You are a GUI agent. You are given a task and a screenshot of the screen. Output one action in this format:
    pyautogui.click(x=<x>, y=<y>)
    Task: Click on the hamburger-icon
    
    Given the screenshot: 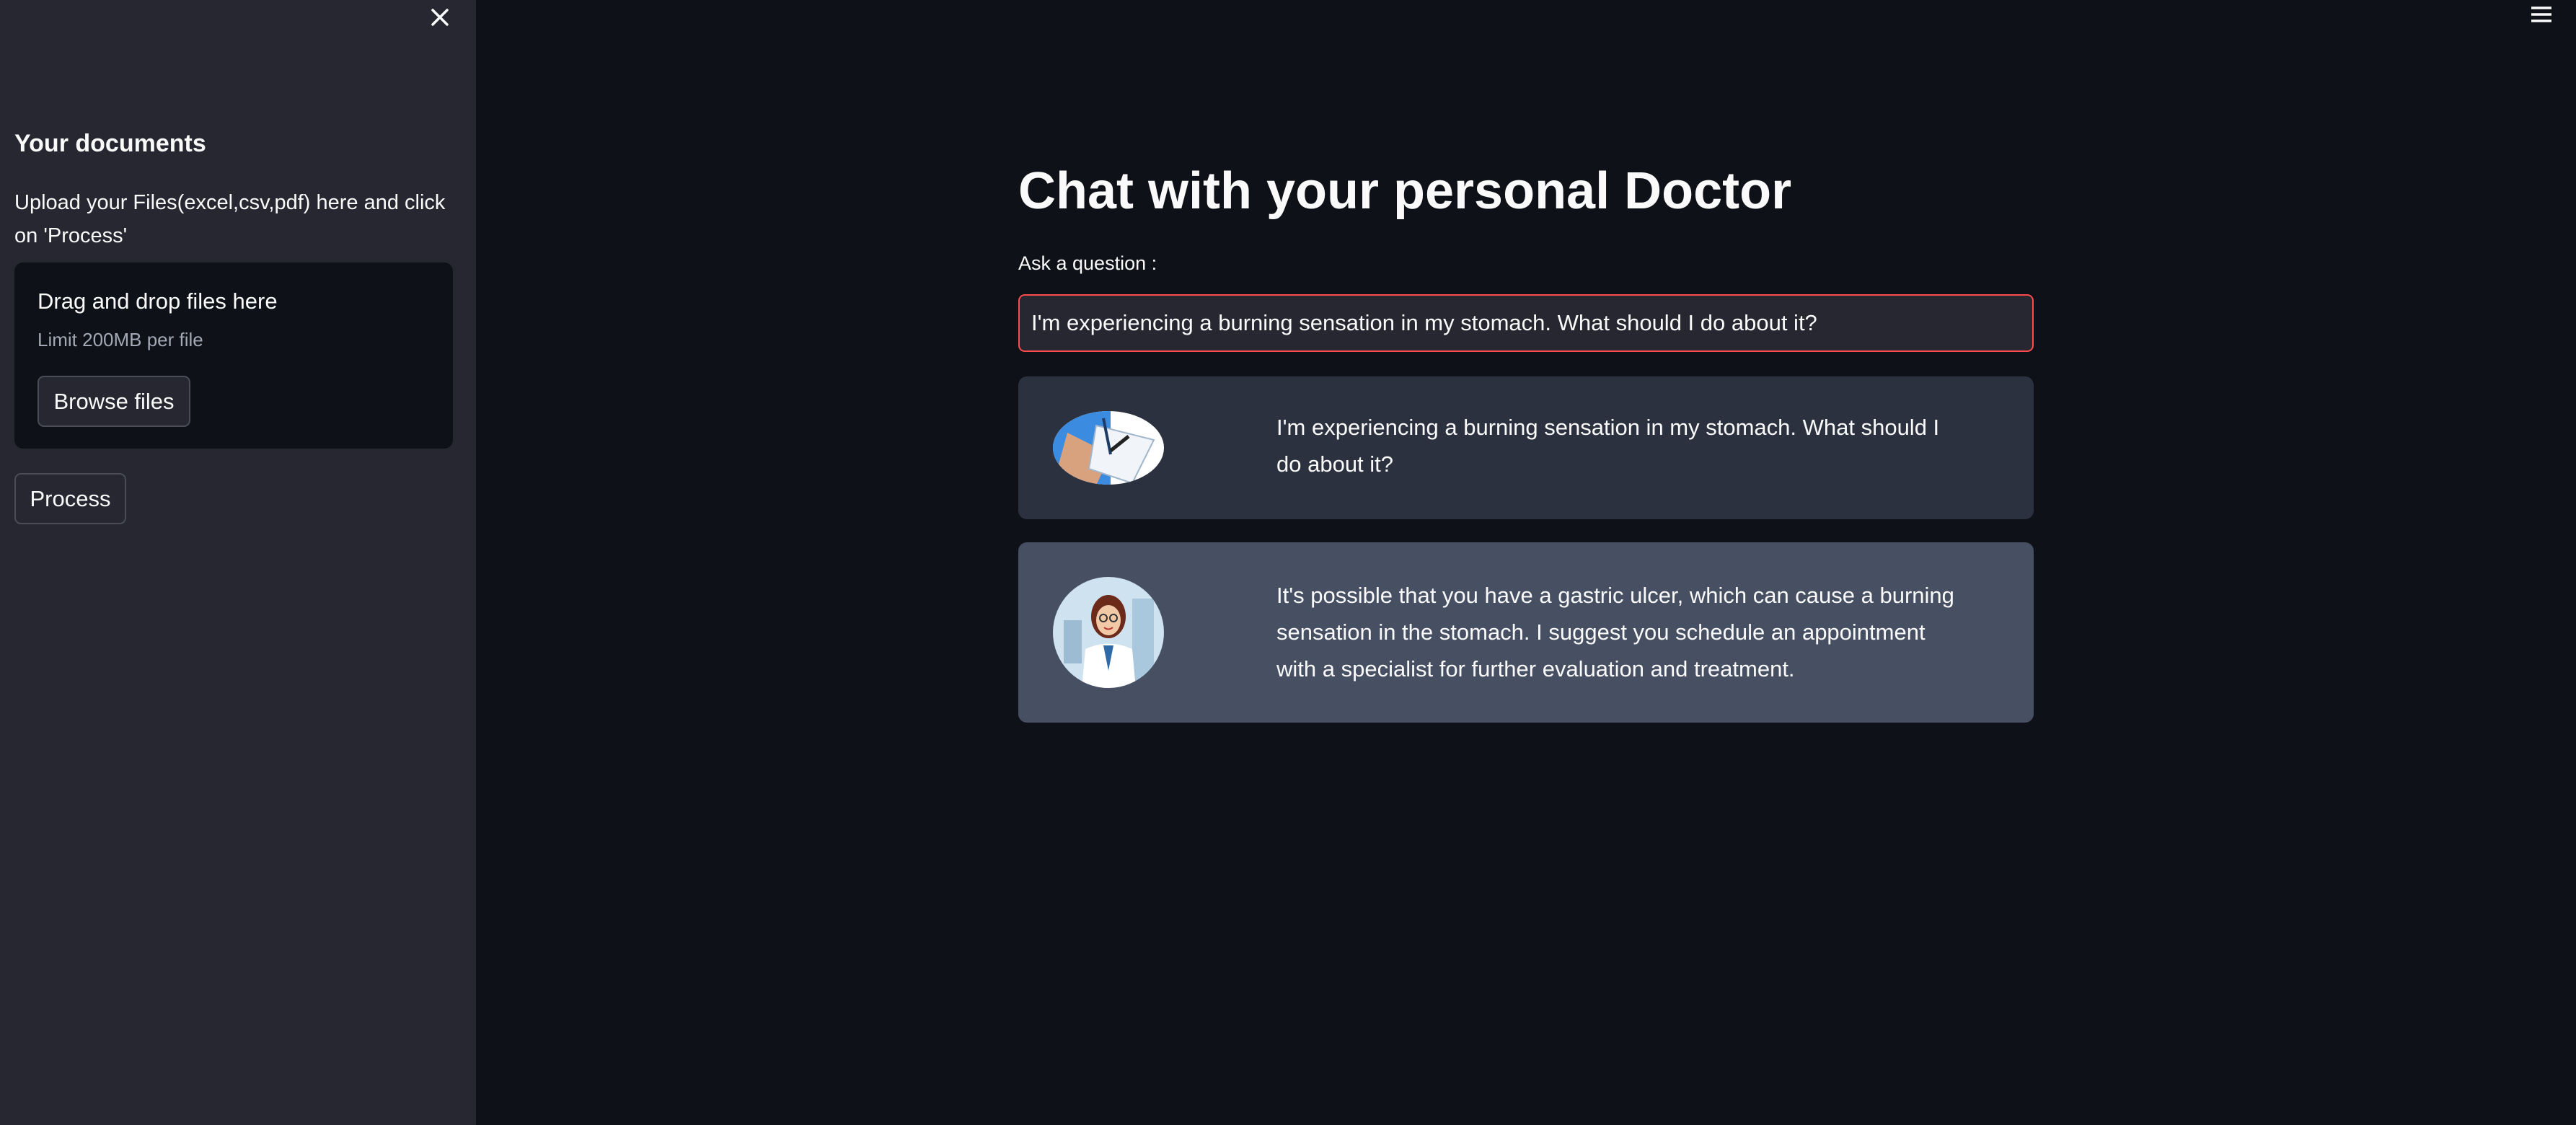 What is the action you would take?
    pyautogui.click(x=2541, y=14)
    